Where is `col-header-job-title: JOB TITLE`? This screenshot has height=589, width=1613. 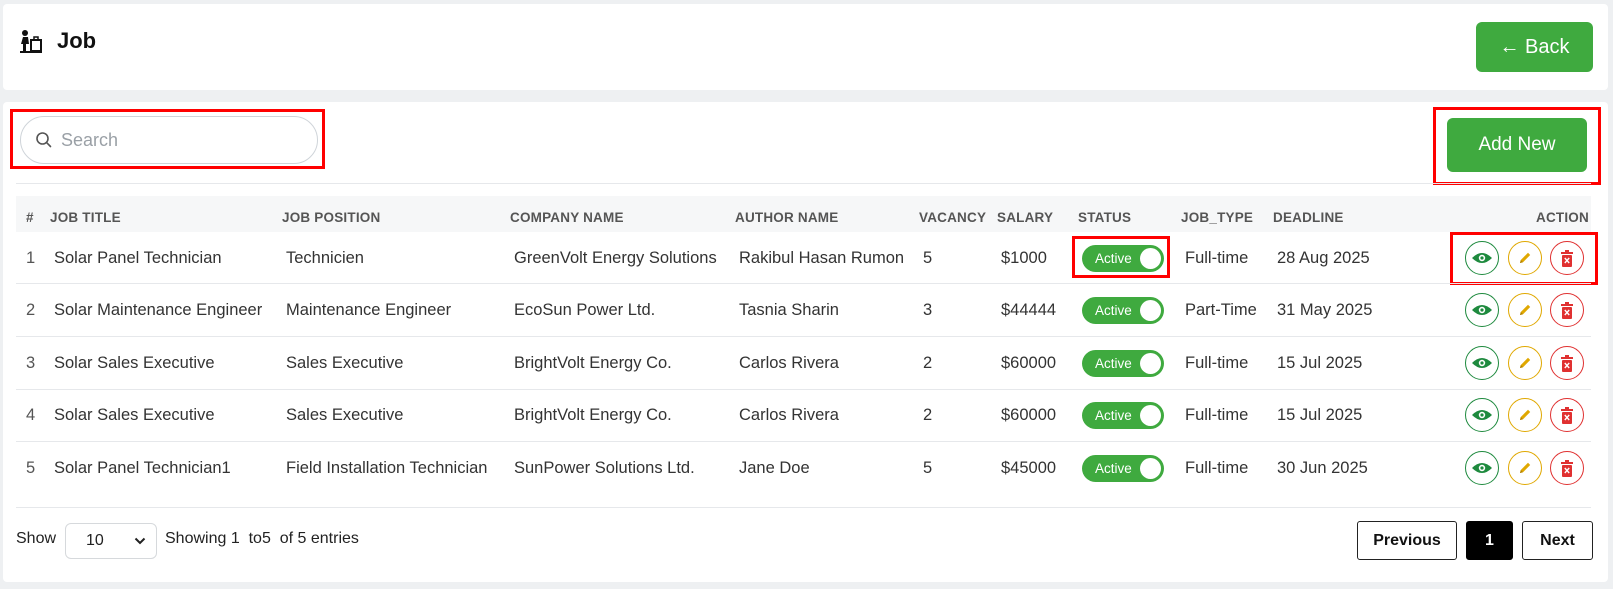
col-header-job-title: JOB TITLE is located at coordinates (85, 217).